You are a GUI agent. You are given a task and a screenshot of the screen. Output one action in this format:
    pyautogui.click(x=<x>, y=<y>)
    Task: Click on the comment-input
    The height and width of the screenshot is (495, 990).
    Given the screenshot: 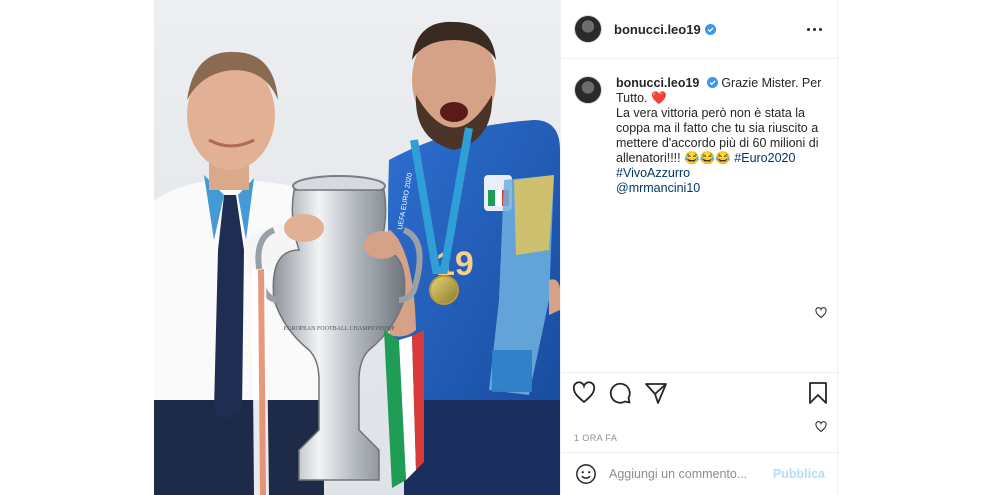 What is the action you would take?
    pyautogui.click(x=689, y=474)
    